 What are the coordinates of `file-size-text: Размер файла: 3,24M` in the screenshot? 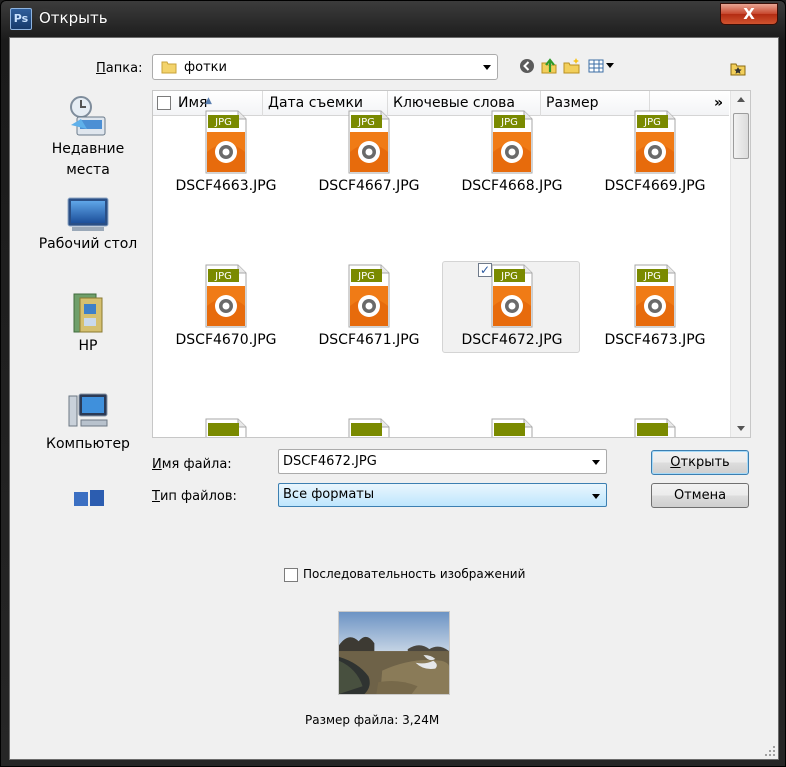 It's located at (372, 720).